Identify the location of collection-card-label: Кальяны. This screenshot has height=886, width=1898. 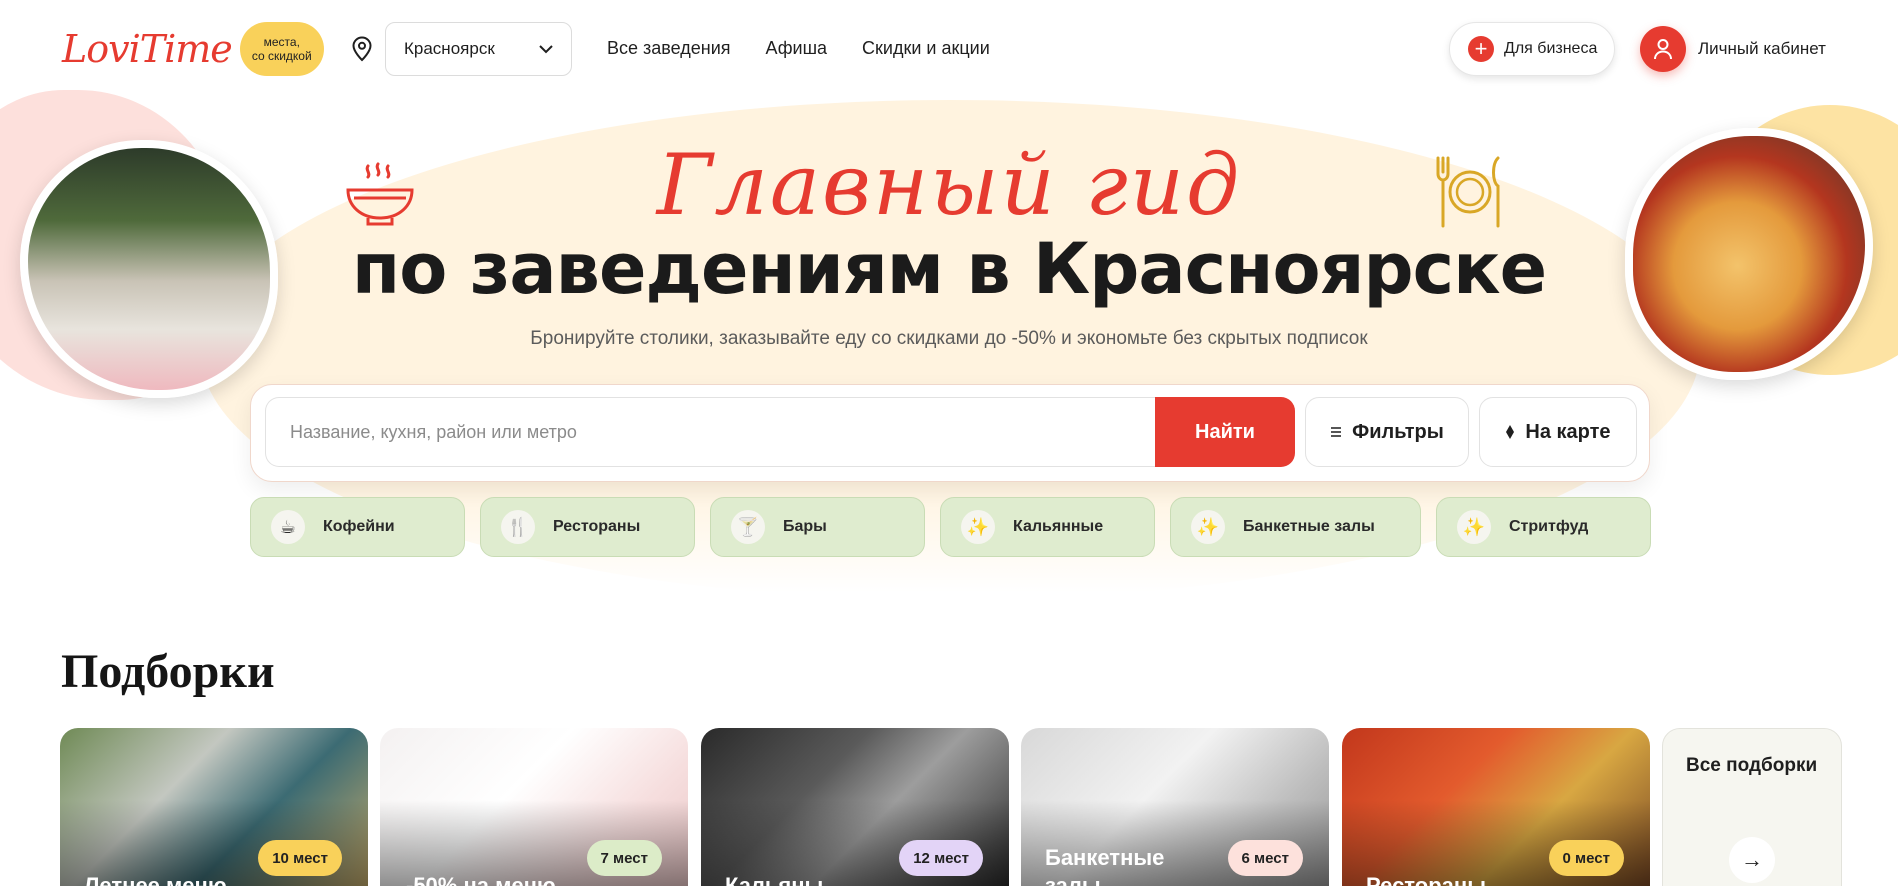
(774, 879).